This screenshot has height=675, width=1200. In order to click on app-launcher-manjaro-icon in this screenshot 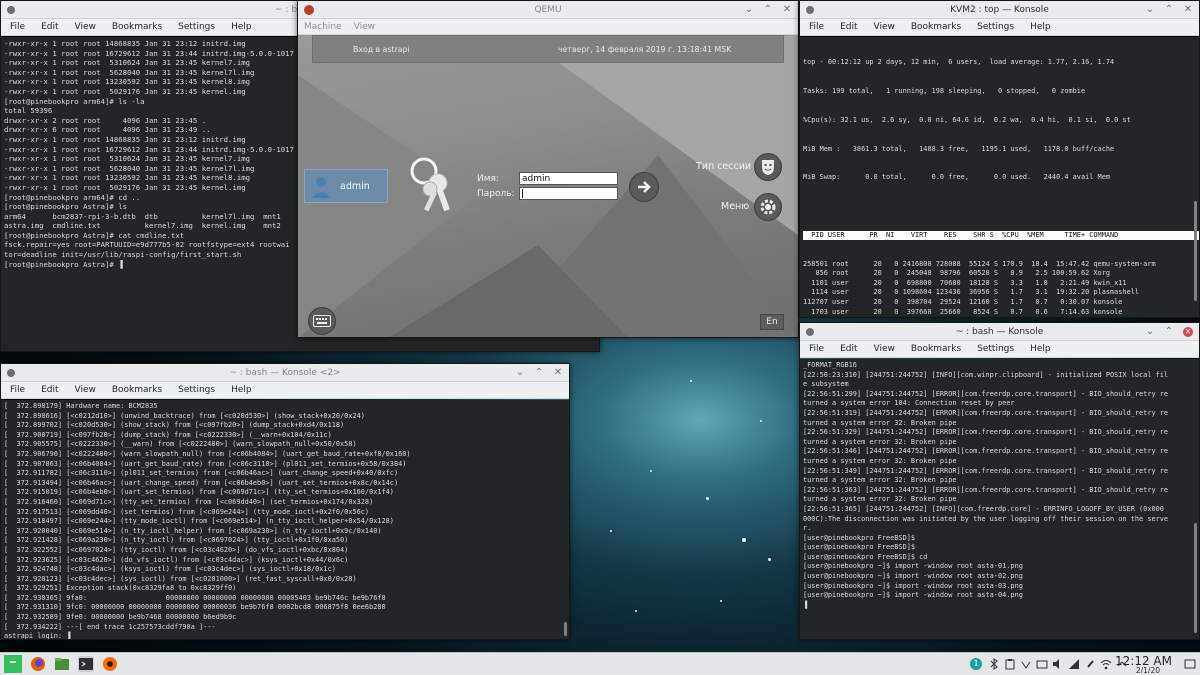, I will do `click(13, 664)`.